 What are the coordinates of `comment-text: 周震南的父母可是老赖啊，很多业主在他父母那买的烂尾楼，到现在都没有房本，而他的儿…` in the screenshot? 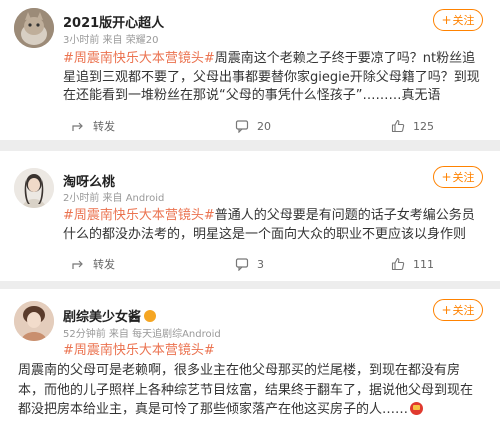 It's located at (250, 390).